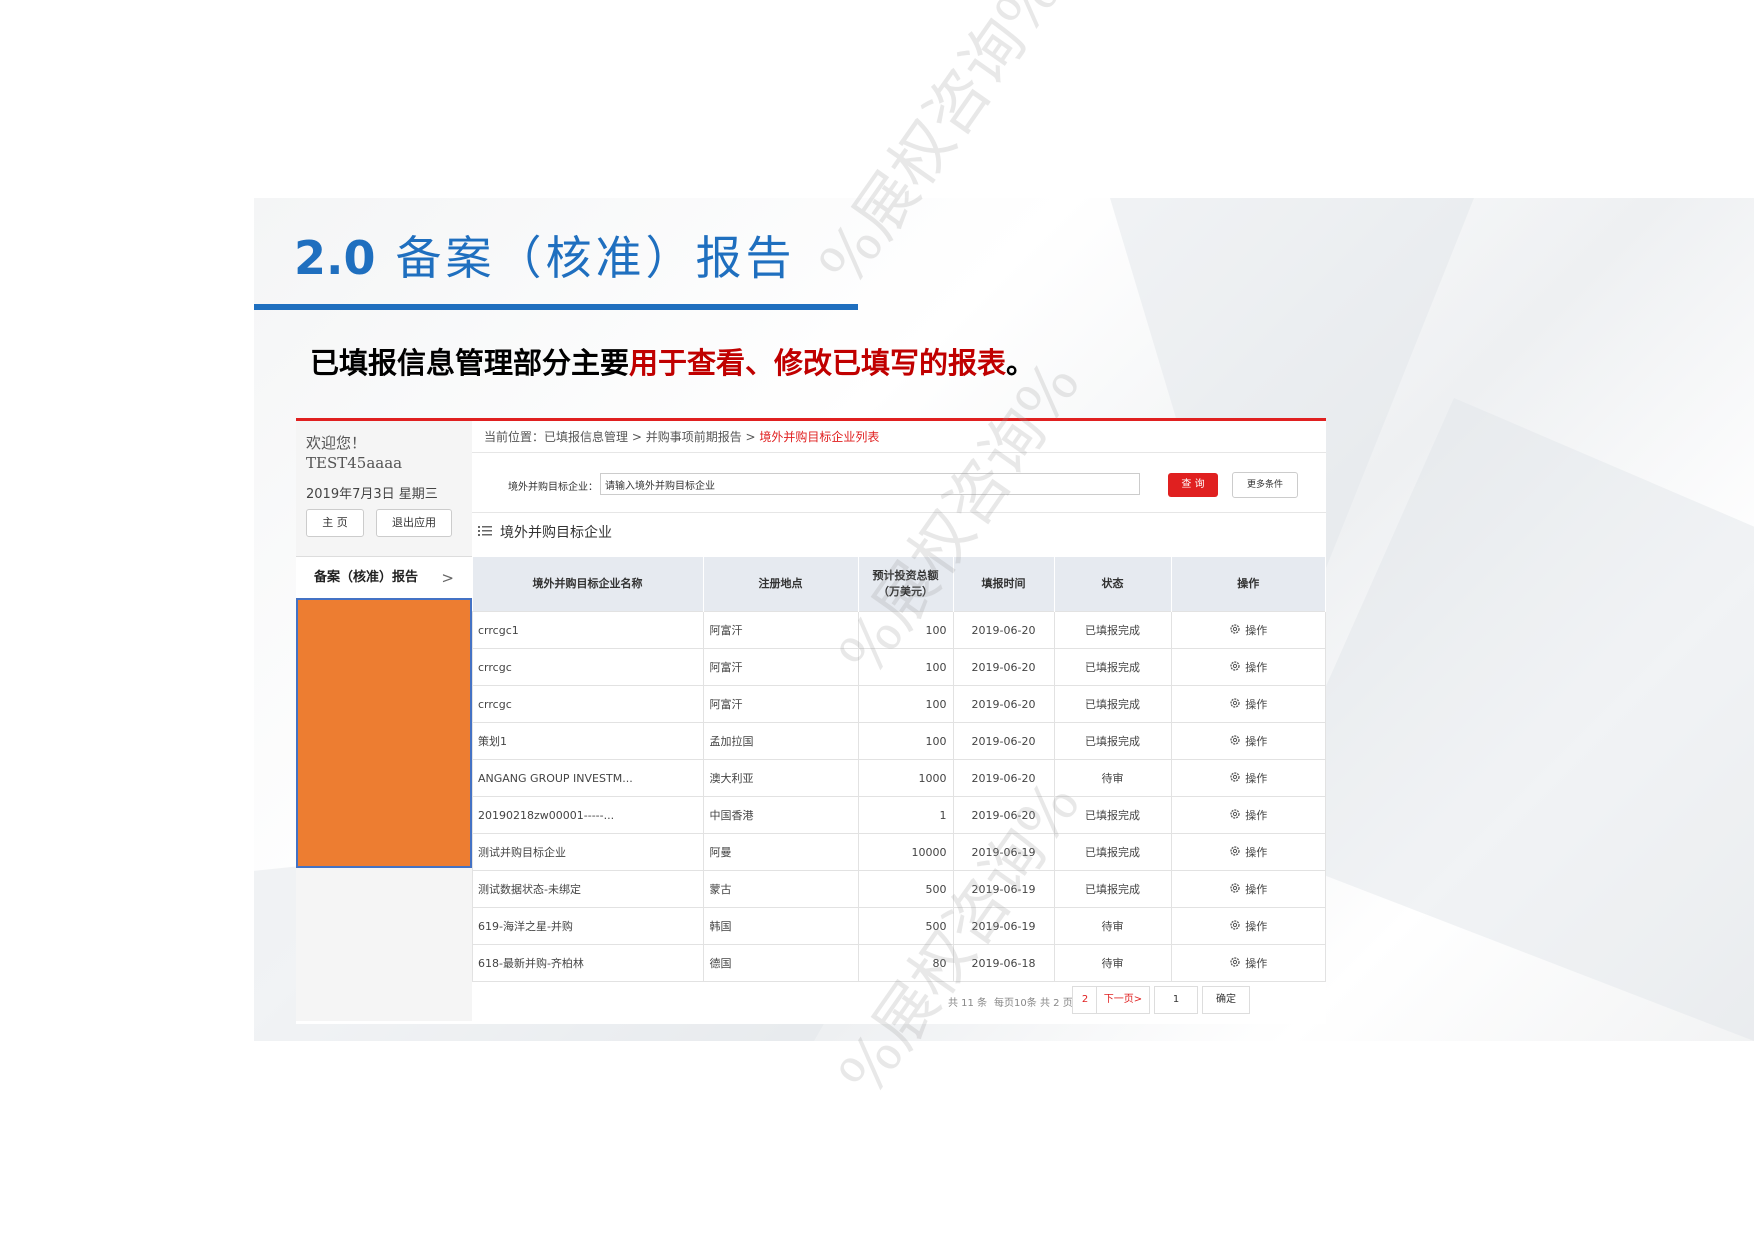 The image size is (1754, 1240). What do you see at coordinates (514, 437) in the screenshot?
I see `breadcrumb-prefix: 当前位置：` at bounding box center [514, 437].